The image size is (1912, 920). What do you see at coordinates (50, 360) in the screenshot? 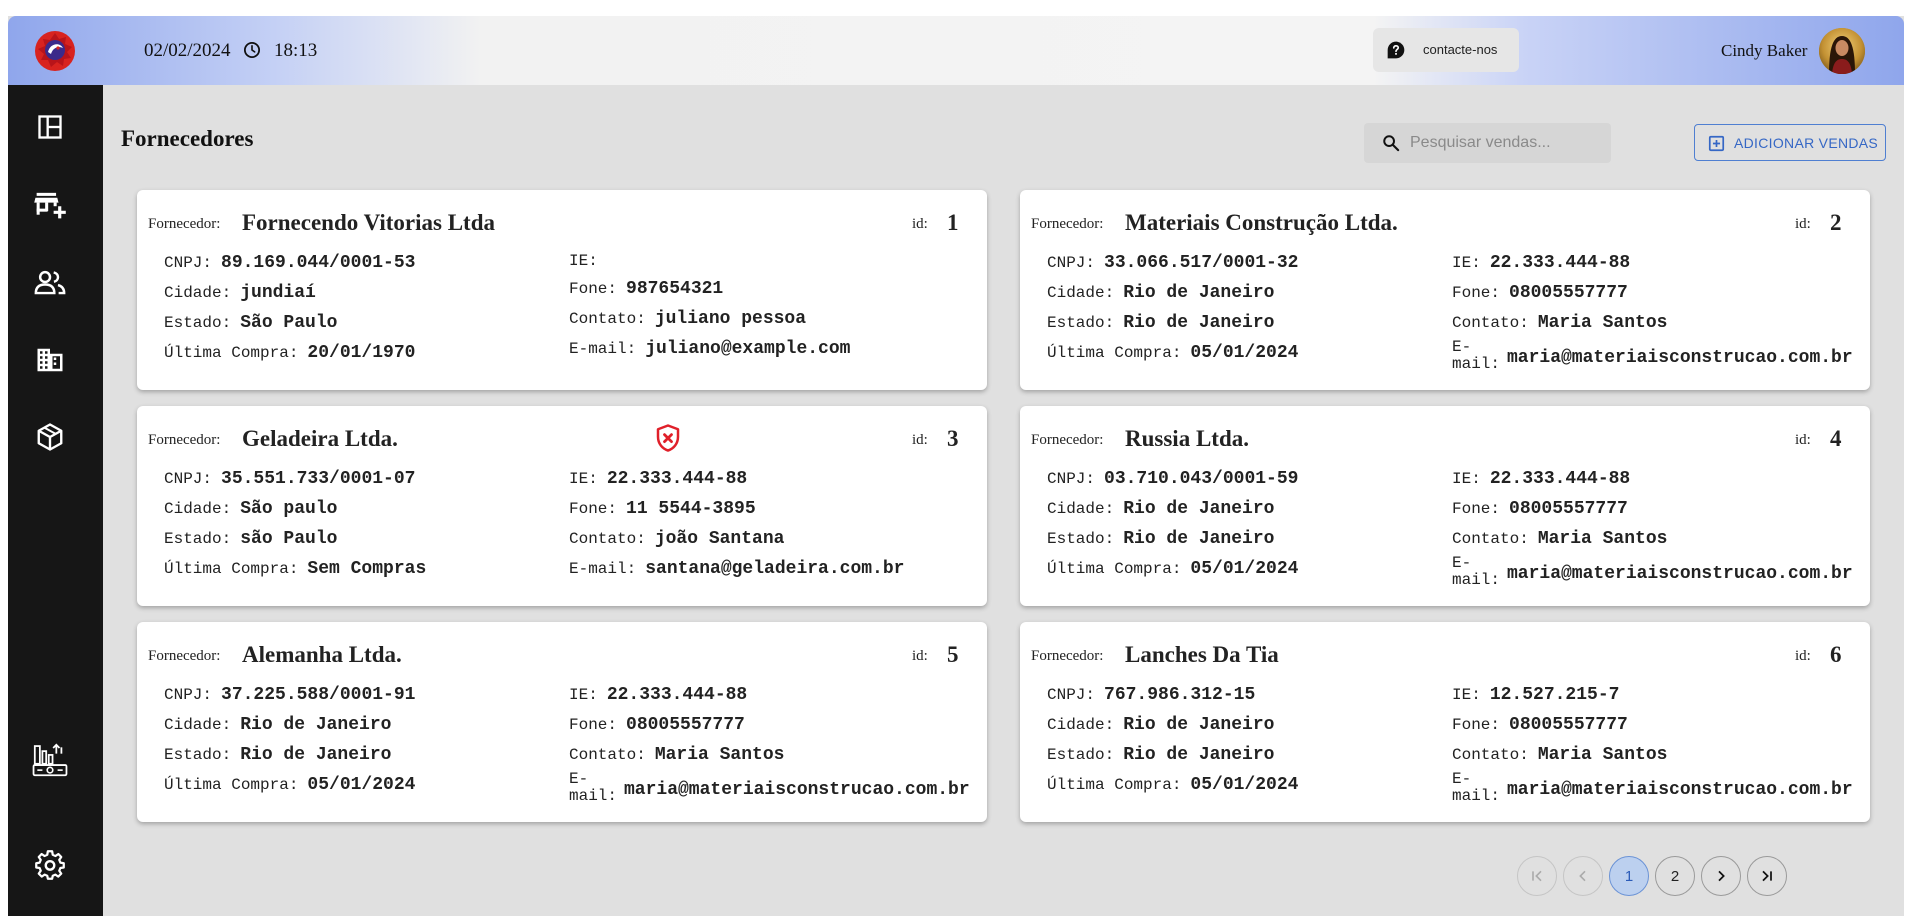
I see `sidebar-item-companies` at bounding box center [50, 360].